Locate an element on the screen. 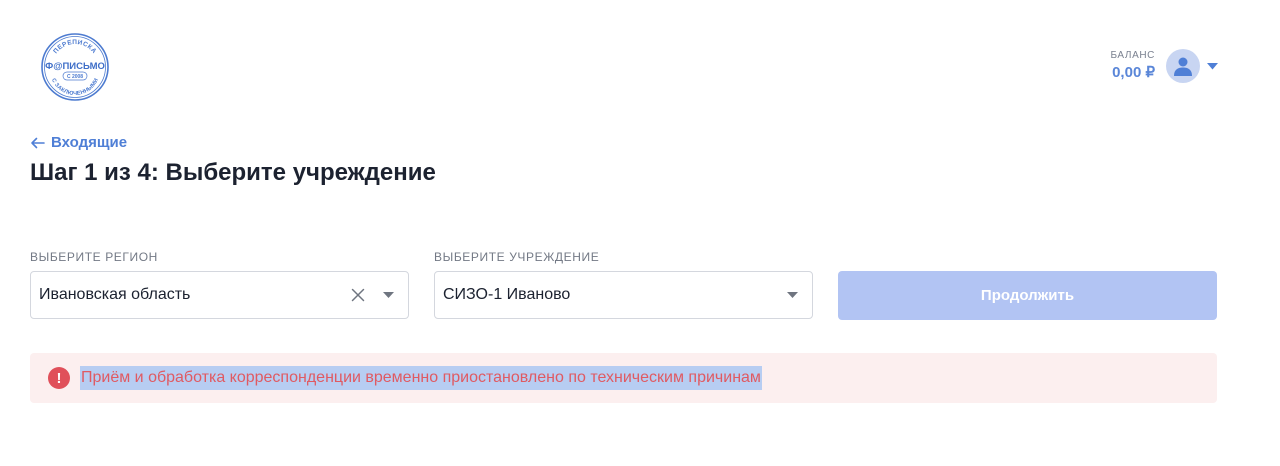  avatar is located at coordinates (1183, 66).